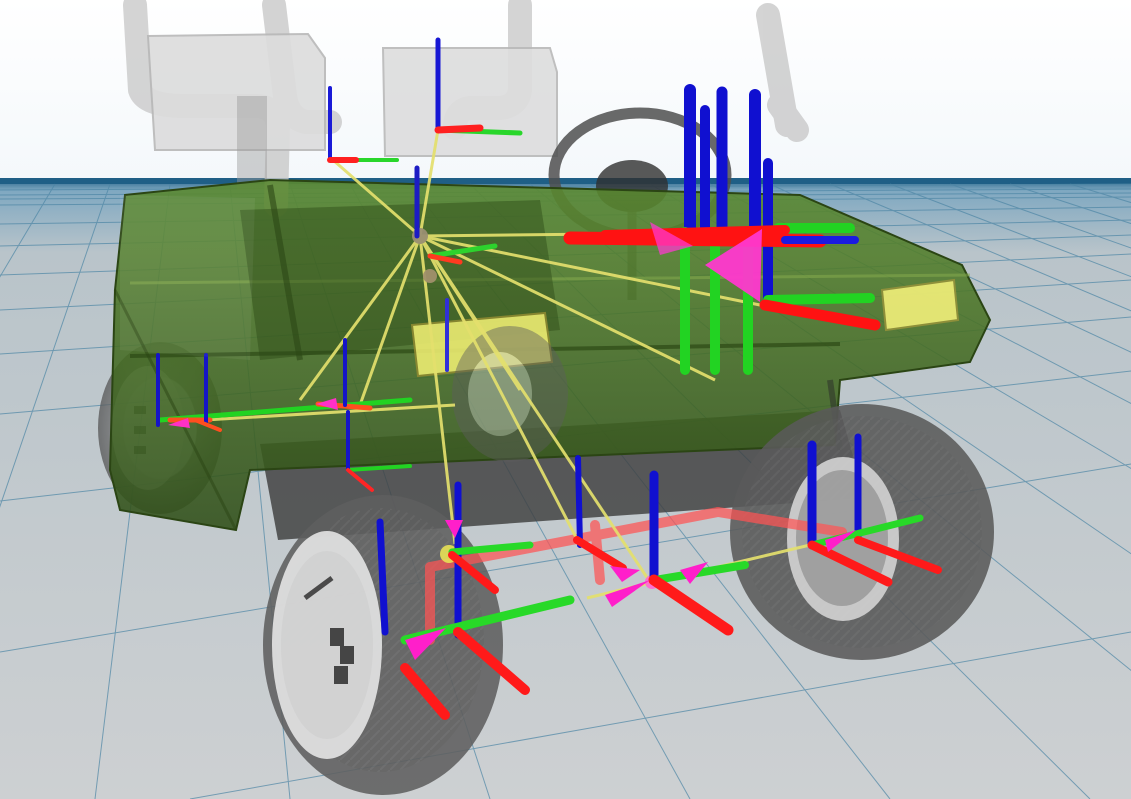  Describe the element at coordinates (920, 305) in the screenshot. I see `headlight-right` at that location.